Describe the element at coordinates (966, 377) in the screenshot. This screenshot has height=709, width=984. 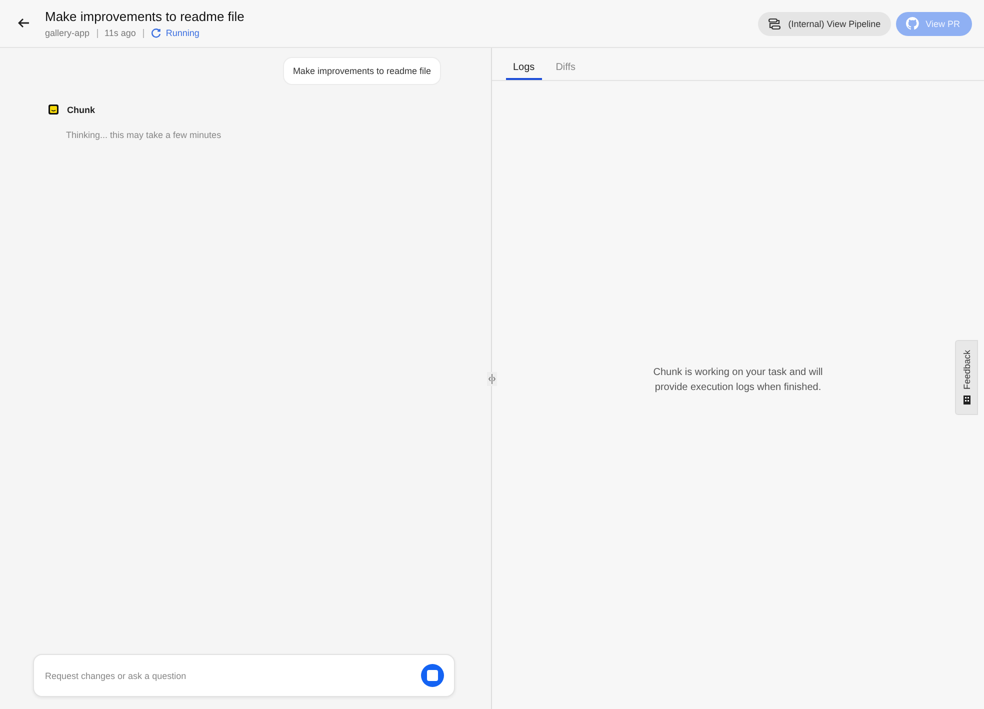
I see `feedback-tab: Feedback` at that location.